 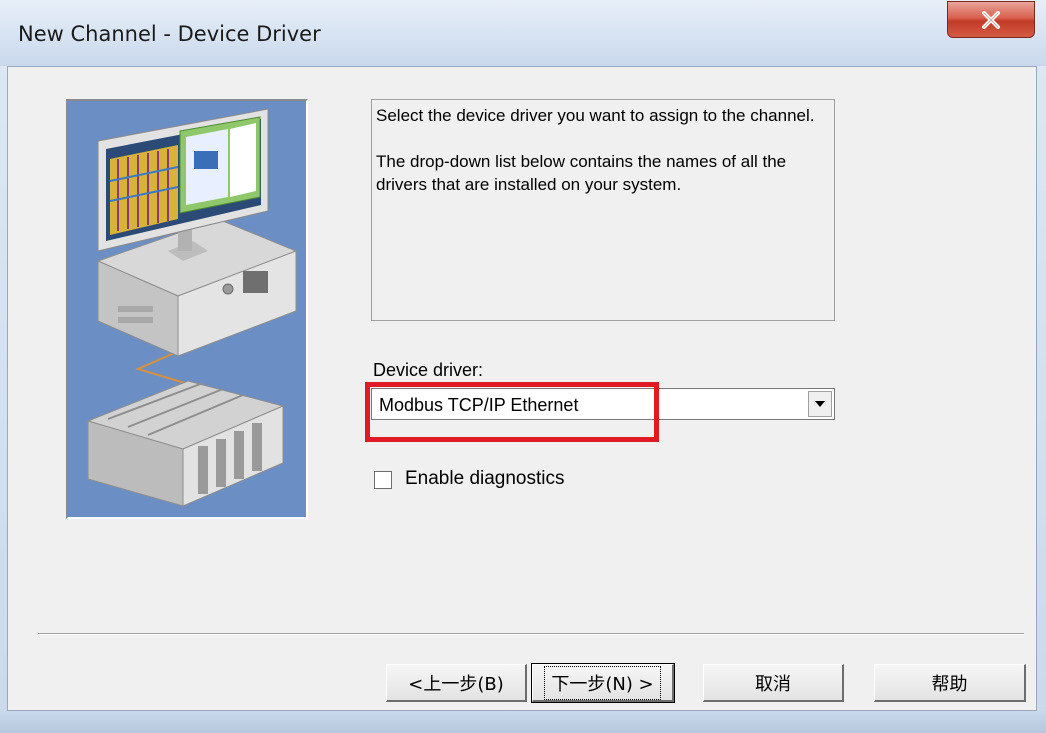 I want to click on next-button-label: 下一步(N) >, so click(x=602, y=682).